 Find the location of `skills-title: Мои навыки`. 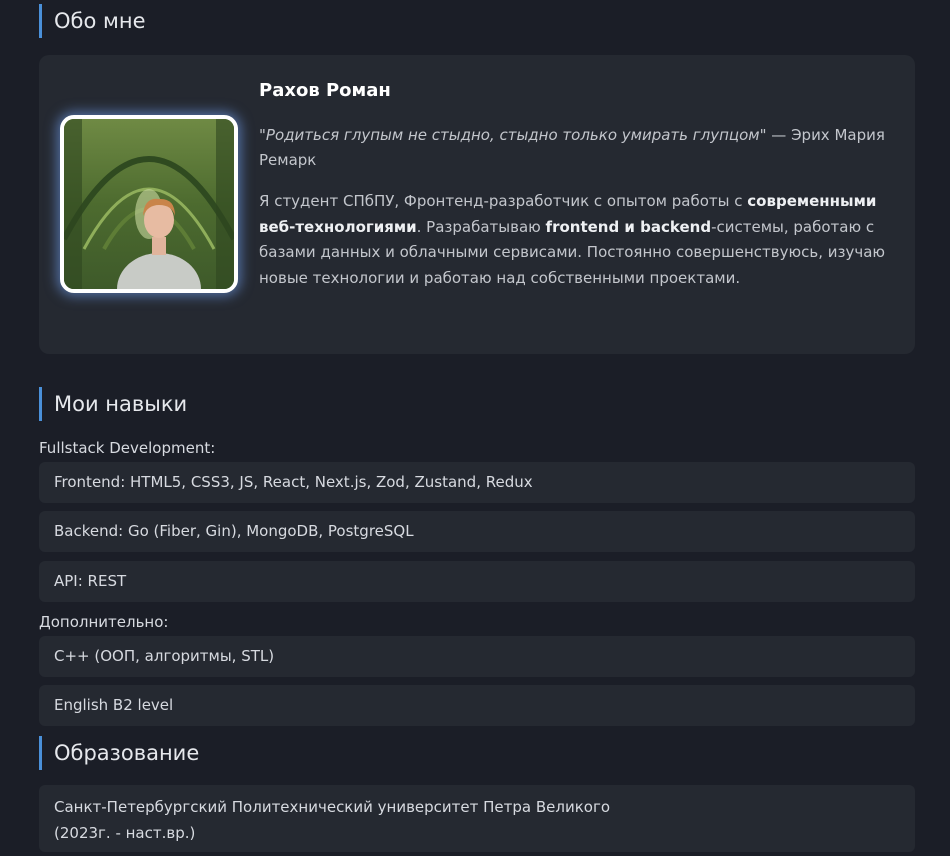

skills-title: Мои навыки is located at coordinates (113, 404).